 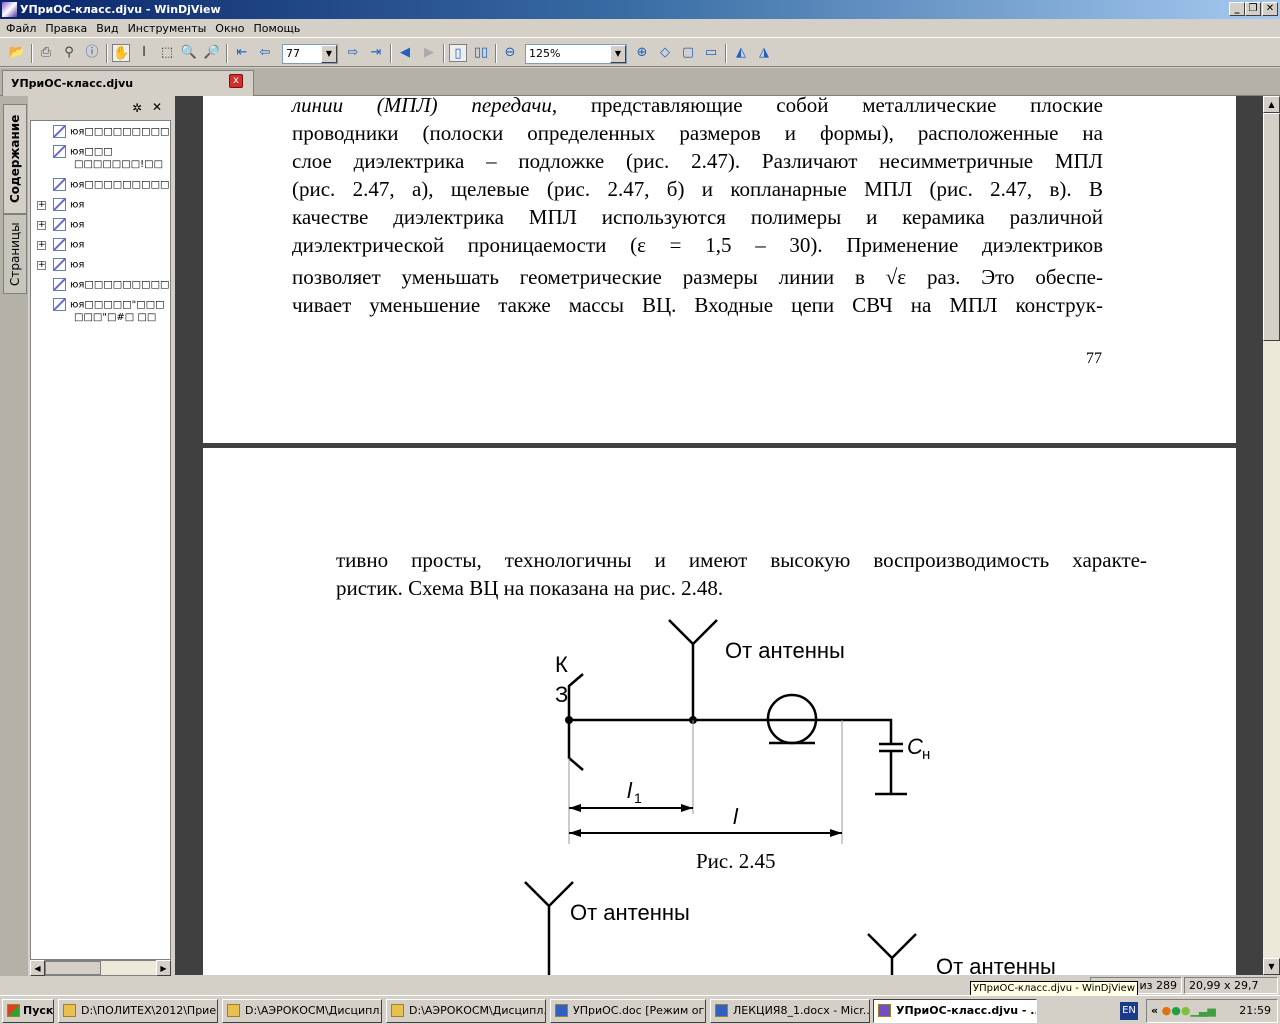 What do you see at coordinates (1271, 535) in the screenshot?
I see `vertical-scrollbar: ▲ ▼` at bounding box center [1271, 535].